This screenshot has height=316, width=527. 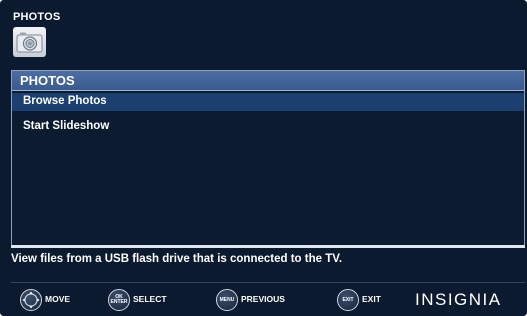 What do you see at coordinates (268, 127) in the screenshot?
I see `menu-item-start-slideshow: Start Slideshow` at bounding box center [268, 127].